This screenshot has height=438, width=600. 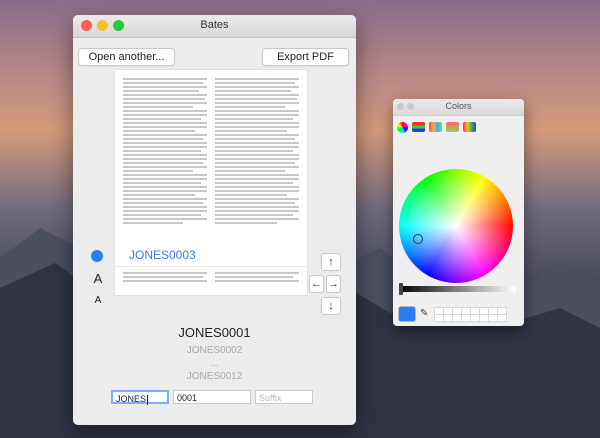 I want to click on bates-stamp-on-page: JONES0003, so click(x=162, y=255).